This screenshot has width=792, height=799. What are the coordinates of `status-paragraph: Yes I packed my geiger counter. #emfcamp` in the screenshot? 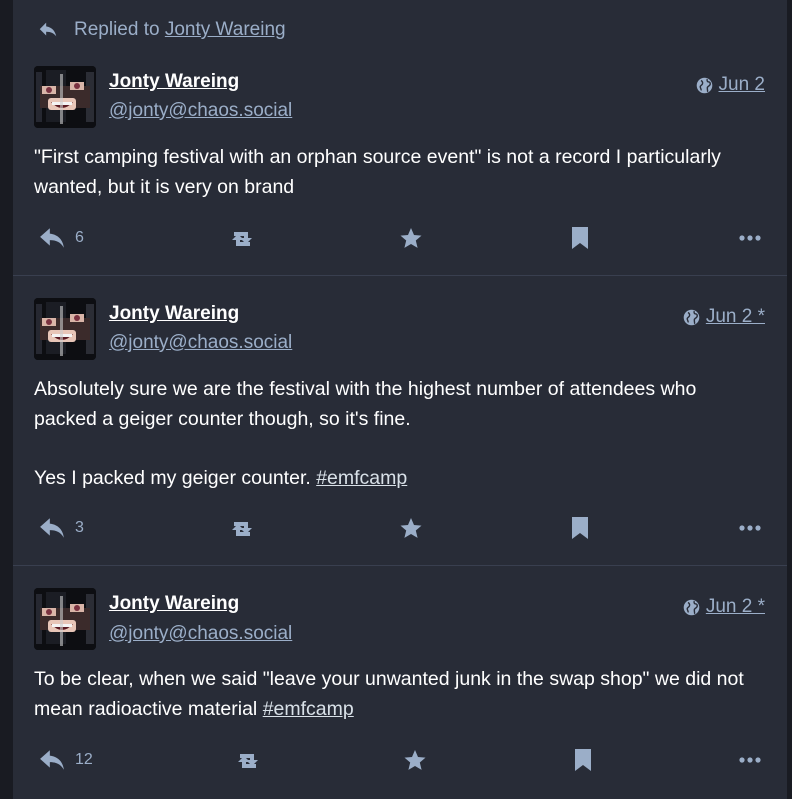 It's located at (399, 479).